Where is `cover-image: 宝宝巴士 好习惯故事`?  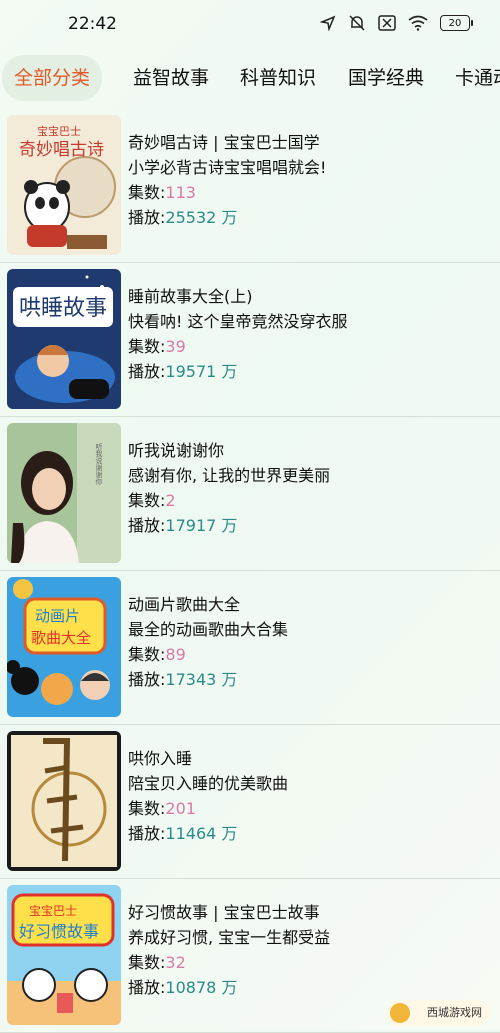 cover-image: 宝宝巴士 好习惯故事 is located at coordinates (64, 955).